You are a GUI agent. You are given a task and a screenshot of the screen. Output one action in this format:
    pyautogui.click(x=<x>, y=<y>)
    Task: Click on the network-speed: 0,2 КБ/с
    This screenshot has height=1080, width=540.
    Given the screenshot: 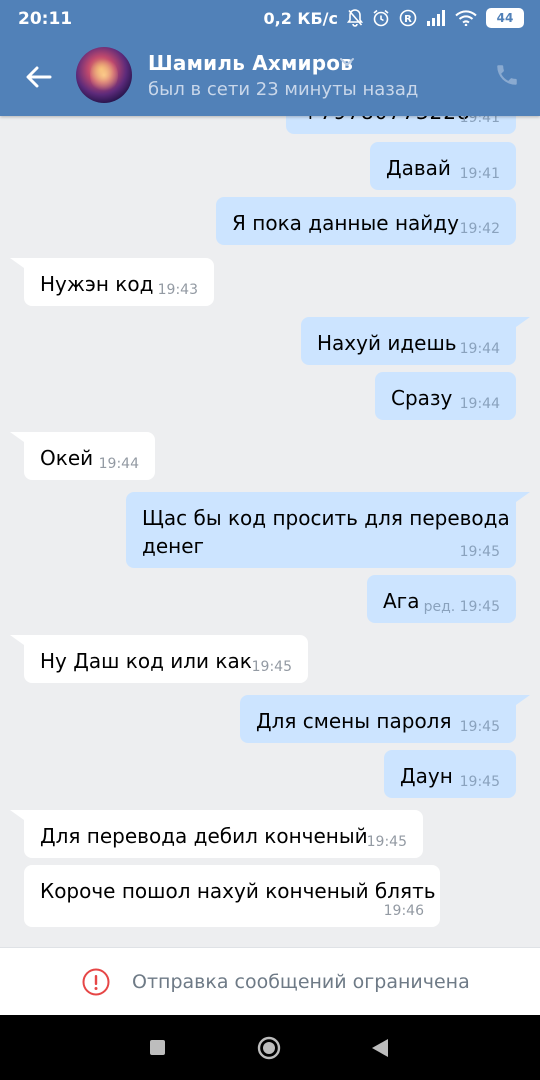 What is the action you would take?
    pyautogui.click(x=300, y=18)
    